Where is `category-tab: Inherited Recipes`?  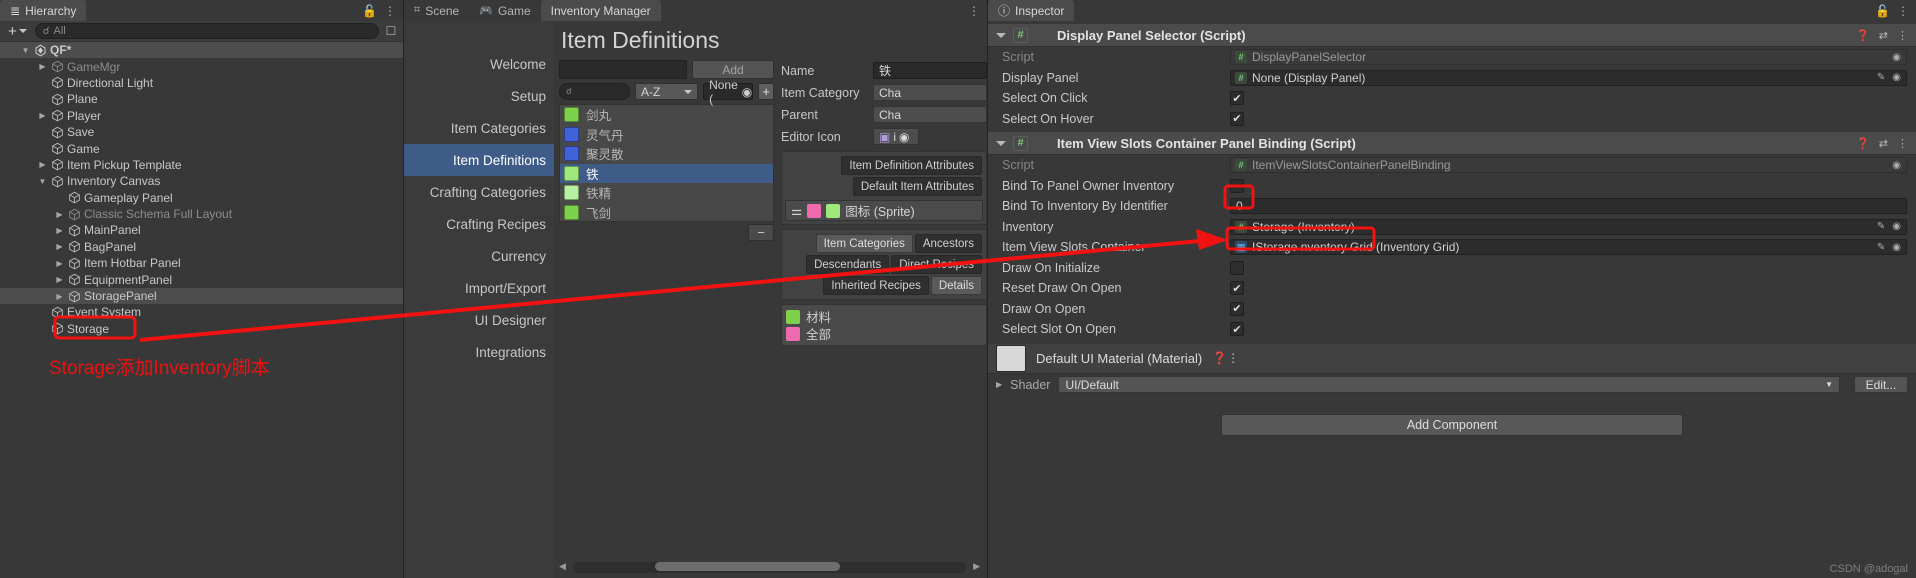
category-tab: Inherited Recipes is located at coordinates (876, 285).